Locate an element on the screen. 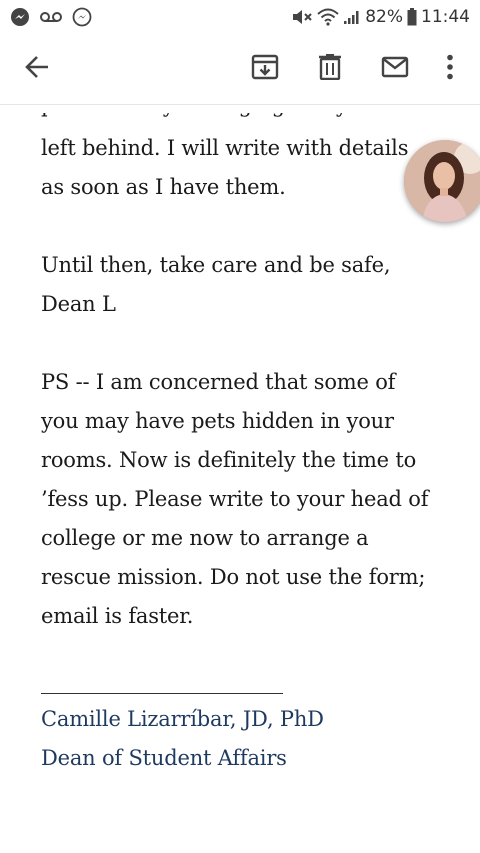 Image resolution: width=480 pixels, height=853 pixels. status-left is located at coordinates (51, 17).